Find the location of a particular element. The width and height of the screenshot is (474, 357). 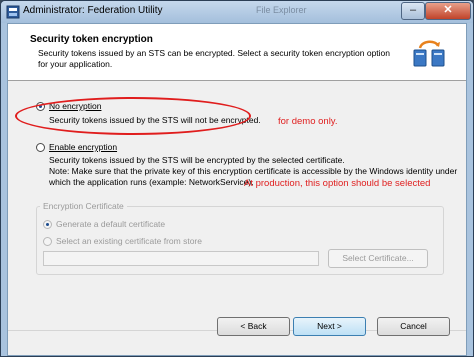

app-icon is located at coordinates (13, 12).